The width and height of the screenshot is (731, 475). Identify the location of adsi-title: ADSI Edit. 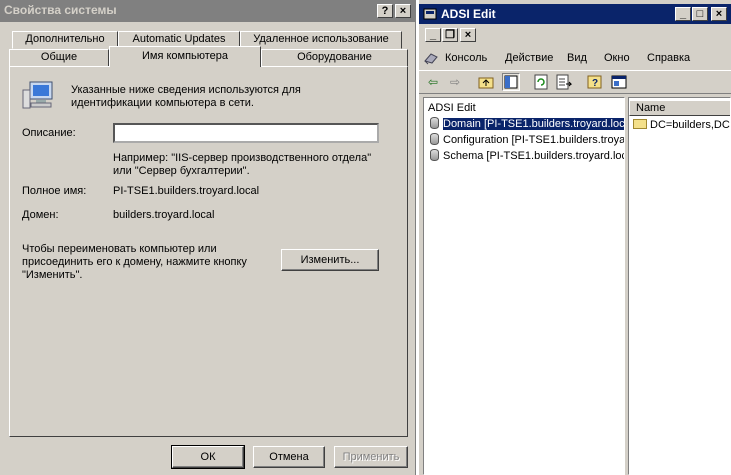
(468, 14).